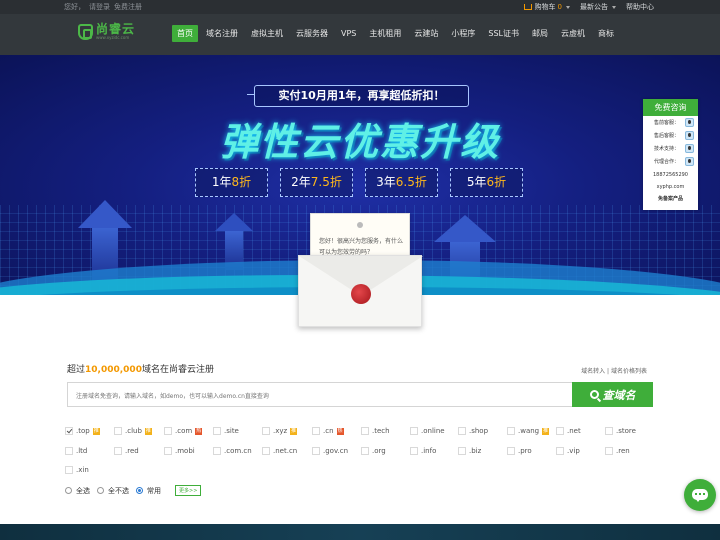  I want to click on tld-option: .tech, so click(375, 431).